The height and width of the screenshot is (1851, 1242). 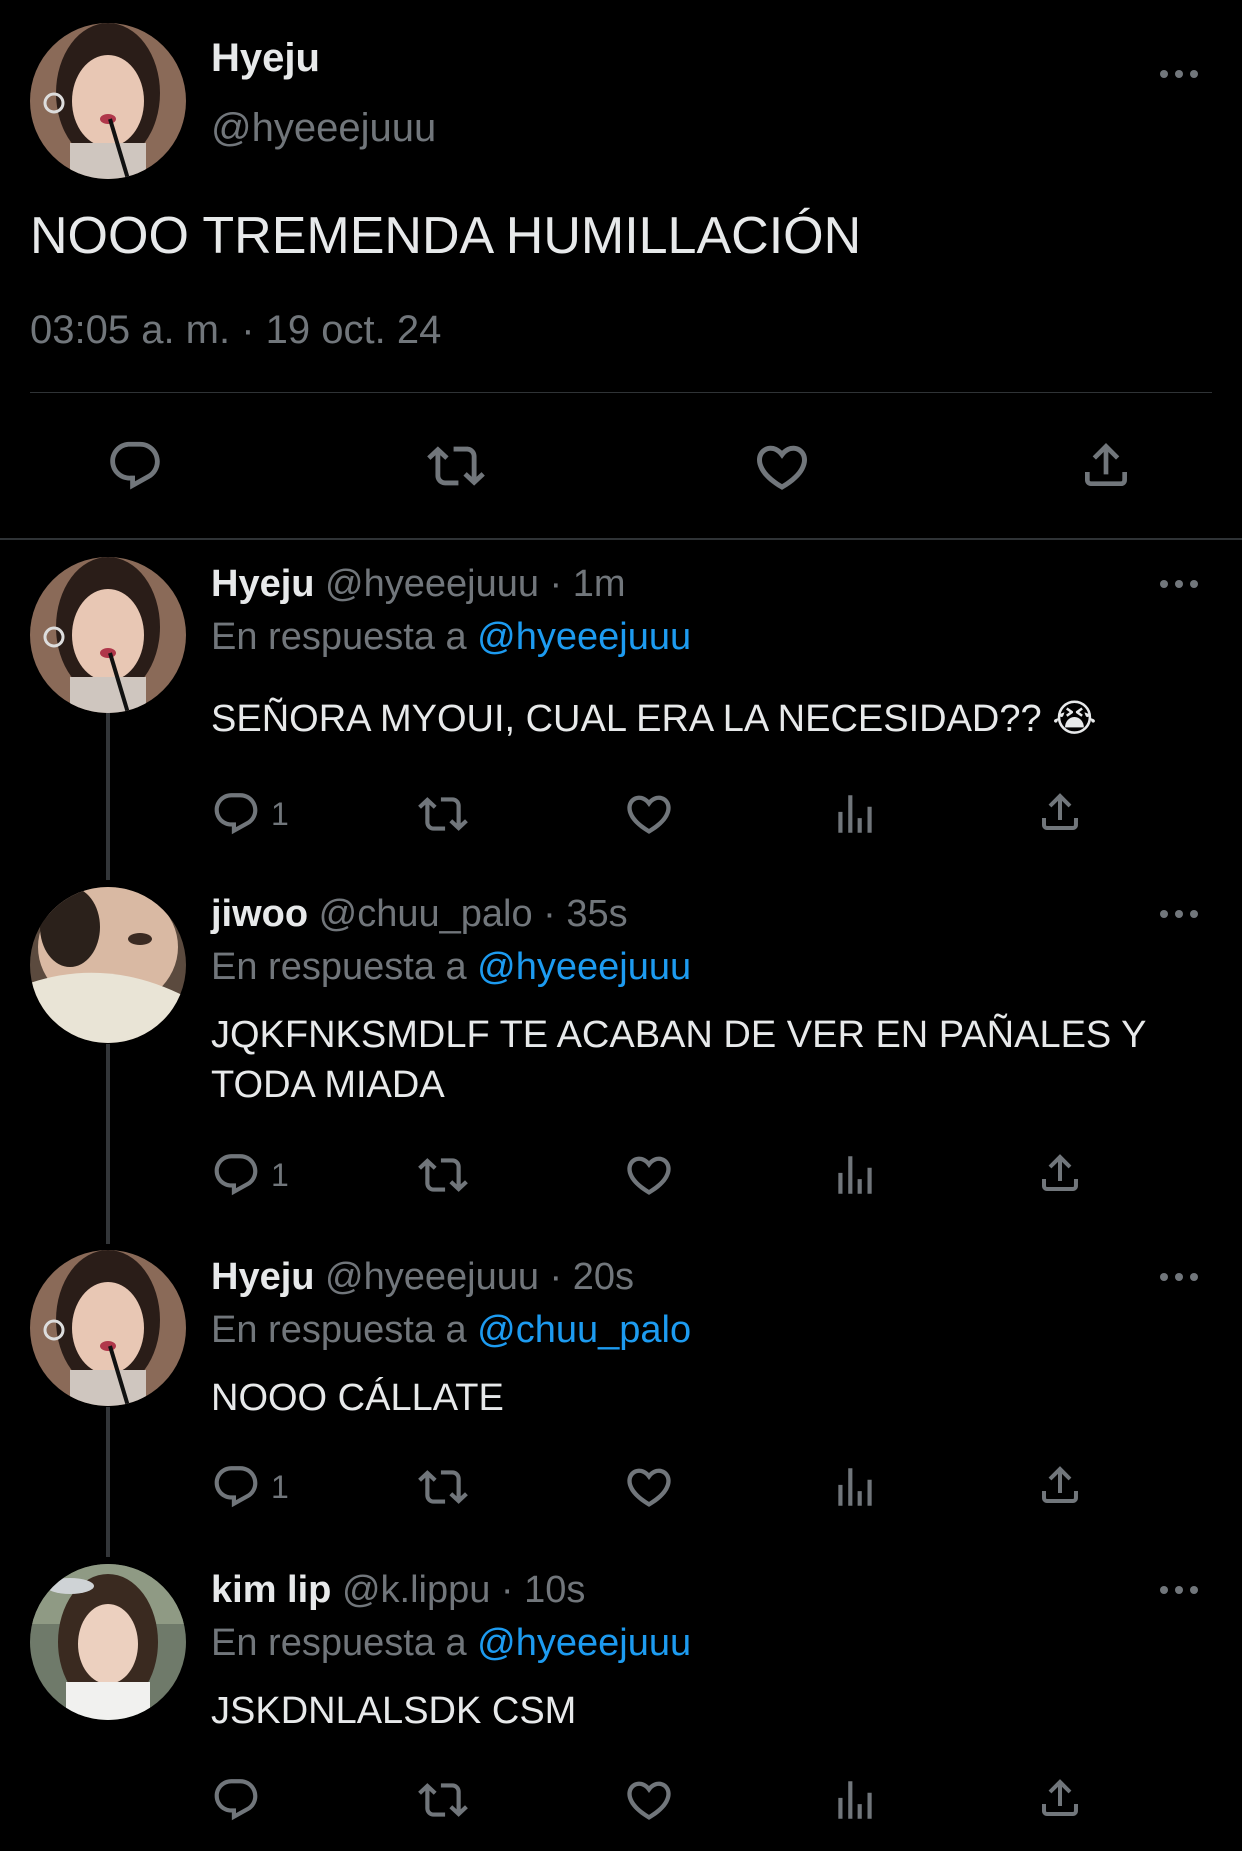 I want to click on reply-header: jiwoo @chuu_palo · 35s, so click(x=419, y=914).